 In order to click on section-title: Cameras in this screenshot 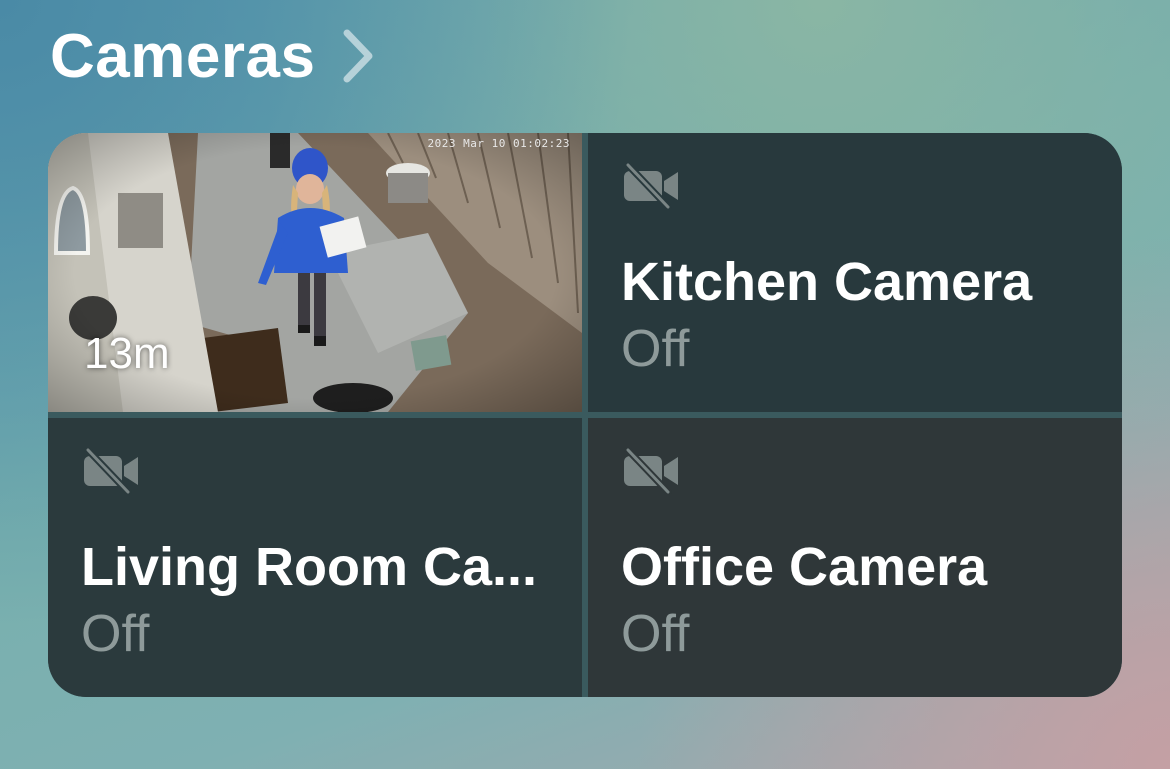, I will do `click(183, 56)`.